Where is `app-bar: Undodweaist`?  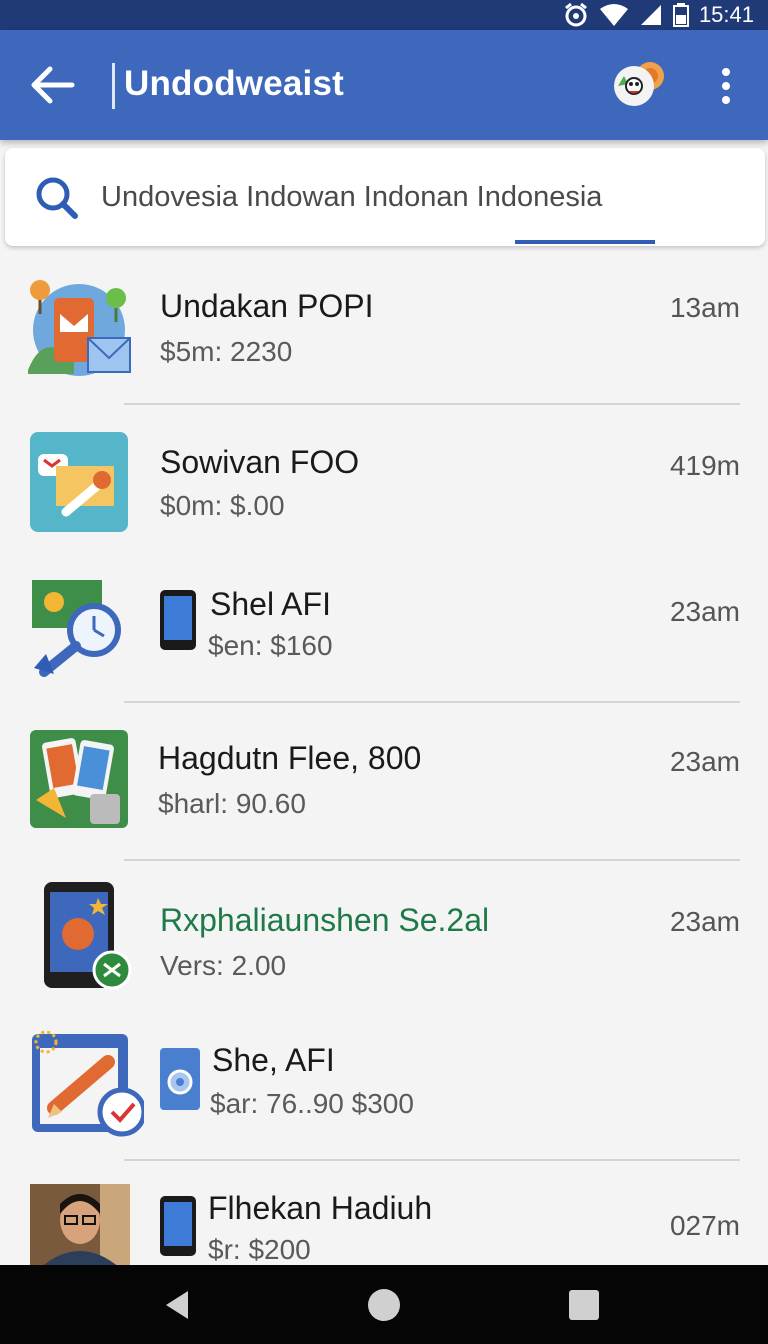 app-bar: Undodweaist is located at coordinates (384, 85).